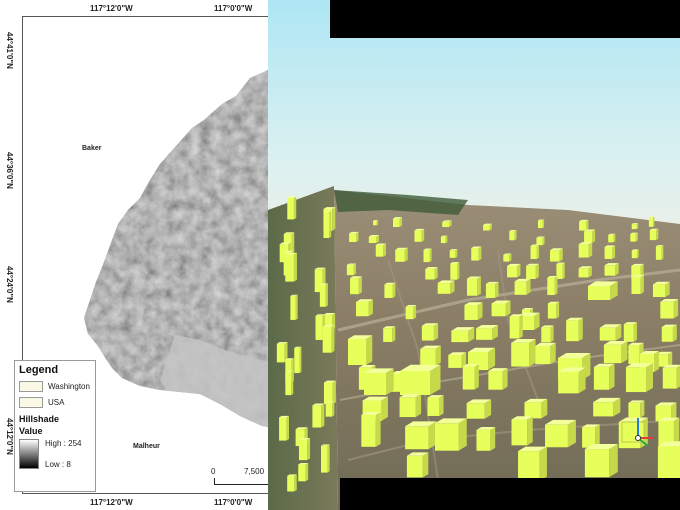 This screenshot has width=680, height=510. I want to click on coord-top-1: 117°12'0"W, so click(111, 8).